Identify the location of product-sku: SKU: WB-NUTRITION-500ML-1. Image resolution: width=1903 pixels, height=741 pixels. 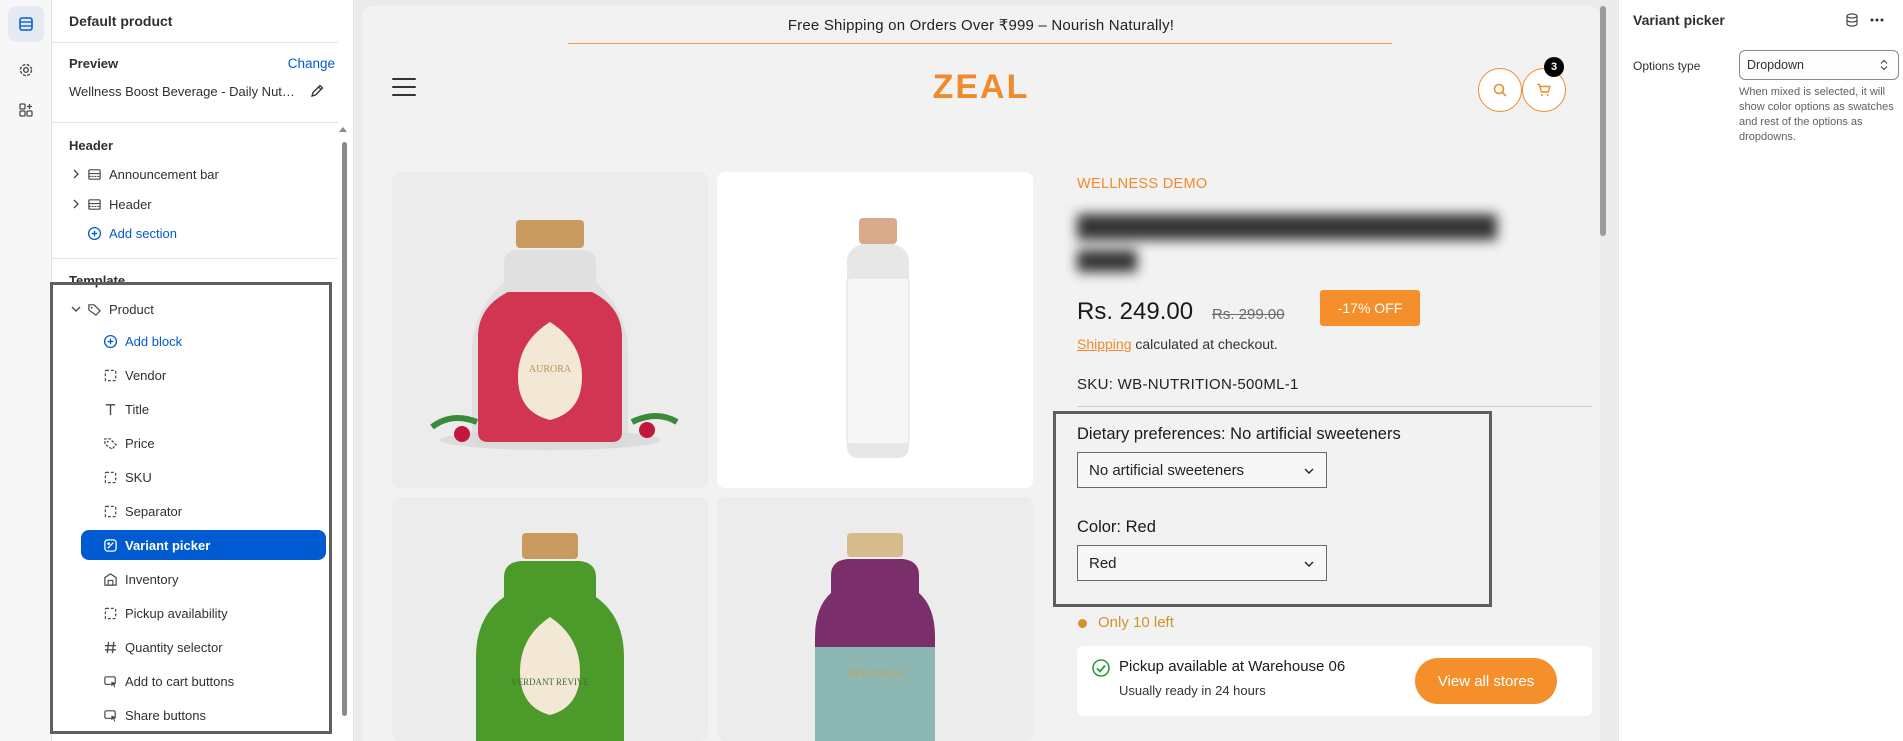
(1188, 384).